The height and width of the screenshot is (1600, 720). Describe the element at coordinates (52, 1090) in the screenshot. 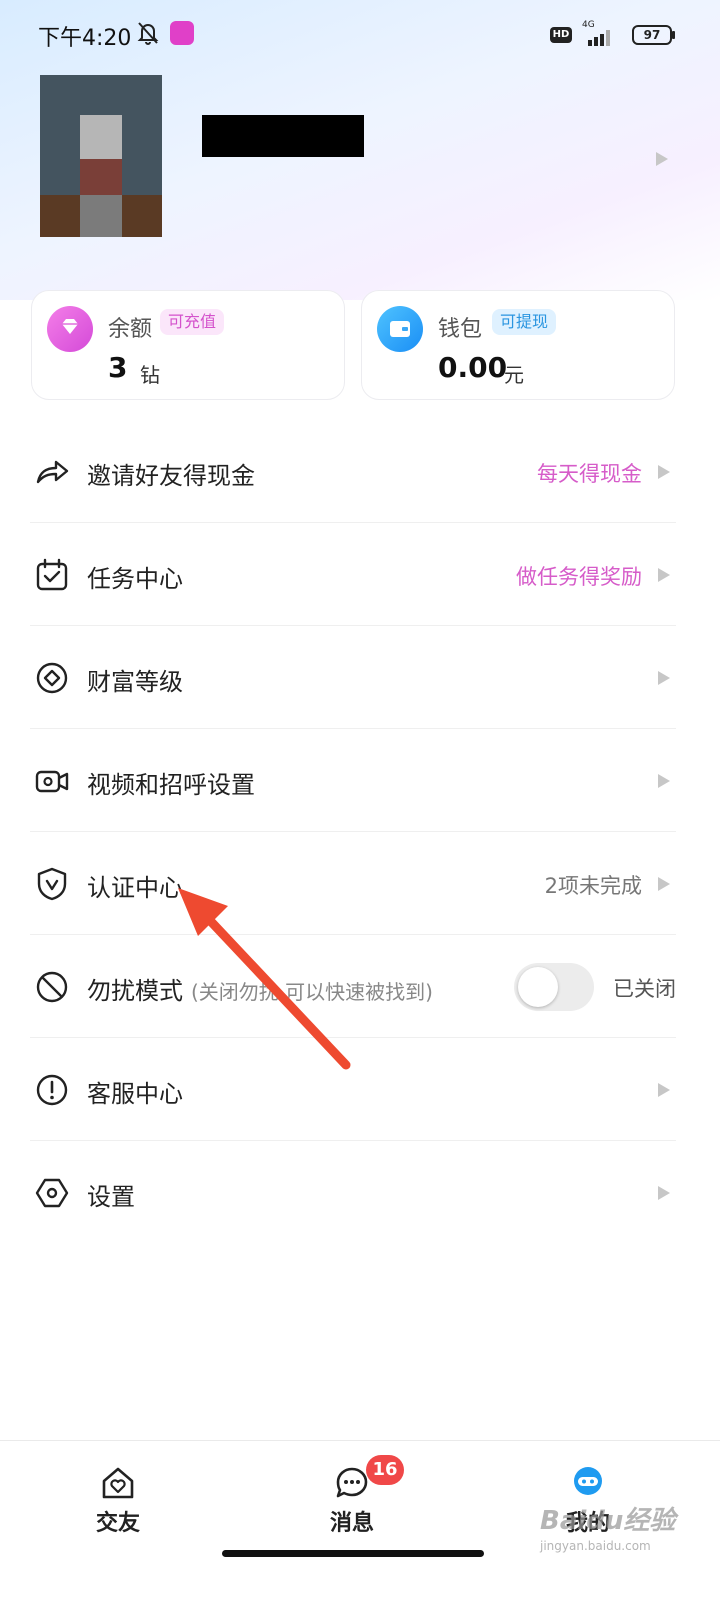

I see `alert-circle-icon` at that location.